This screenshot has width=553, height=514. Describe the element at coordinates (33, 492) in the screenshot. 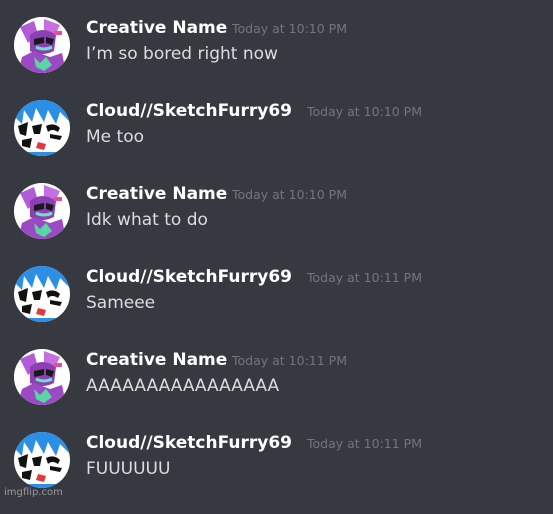

I see `imgflip-watermark: imgflip.com` at that location.